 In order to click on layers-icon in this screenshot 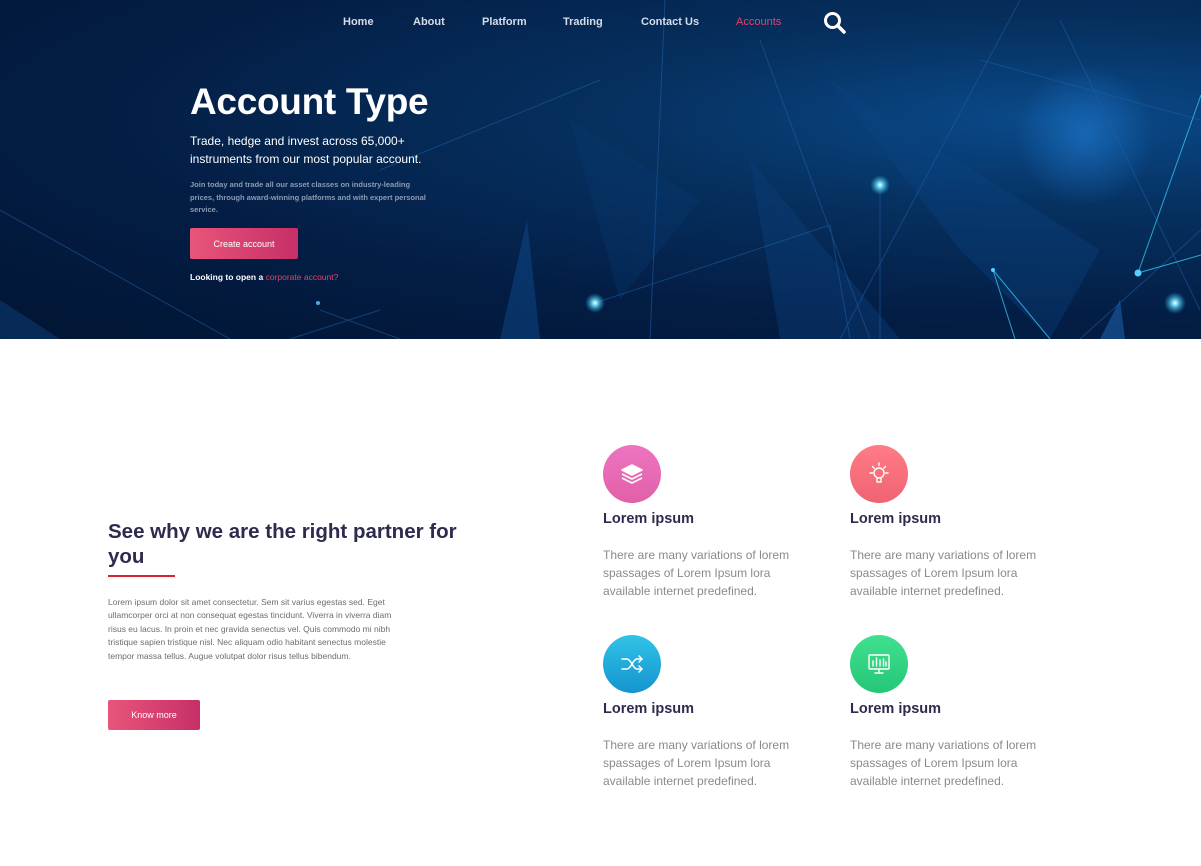, I will do `click(632, 474)`.